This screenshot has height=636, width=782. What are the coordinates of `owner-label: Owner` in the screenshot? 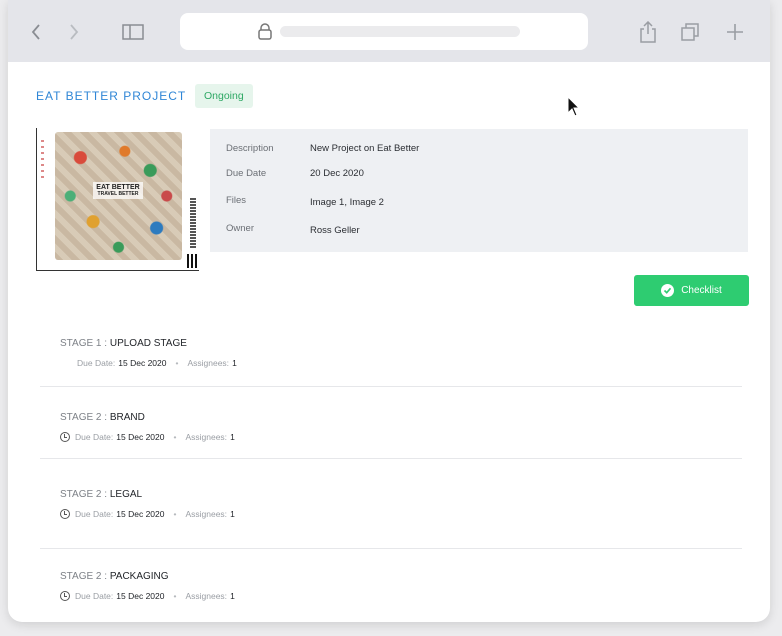 It's located at (240, 228).